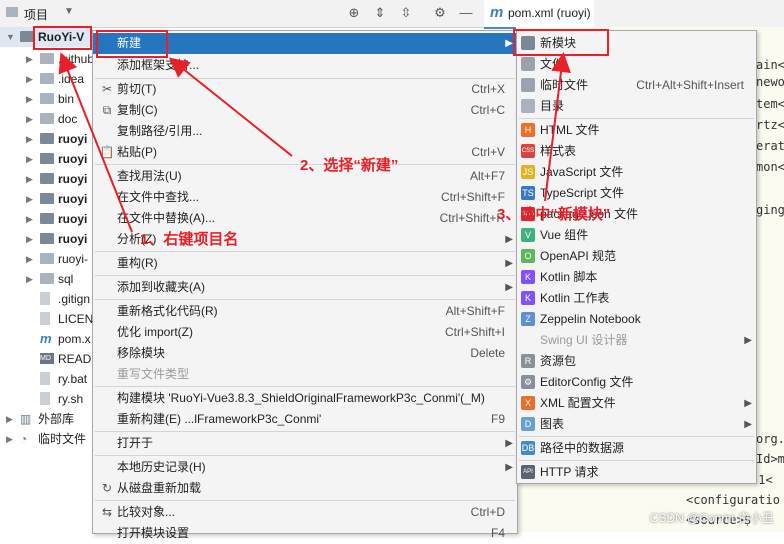 The height and width of the screenshot is (544, 784). I want to click on arrow-step1, so click(95, 142).